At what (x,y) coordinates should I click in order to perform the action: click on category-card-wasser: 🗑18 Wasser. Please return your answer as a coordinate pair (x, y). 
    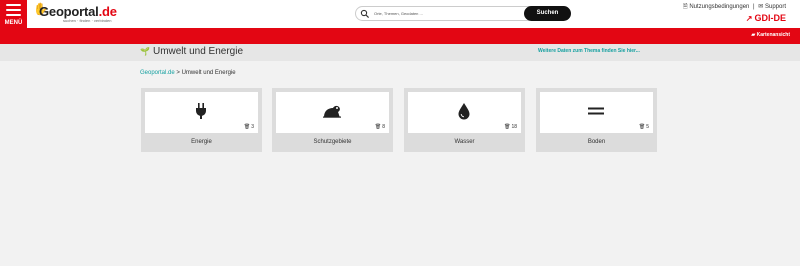
    Looking at the image, I should click on (464, 120).